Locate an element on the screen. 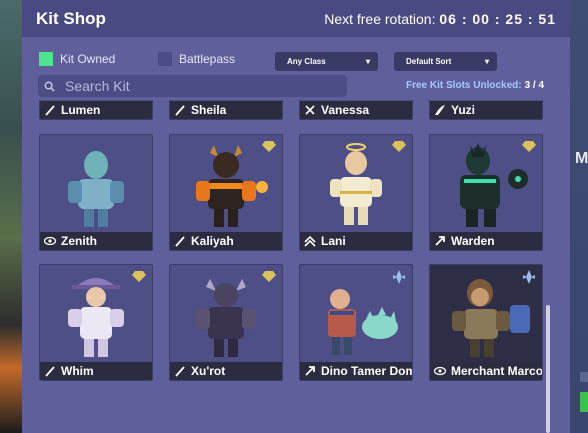 Image resolution: width=588 pixels, height=433 pixels. kit-label: Vanessa is located at coordinates (356, 110).